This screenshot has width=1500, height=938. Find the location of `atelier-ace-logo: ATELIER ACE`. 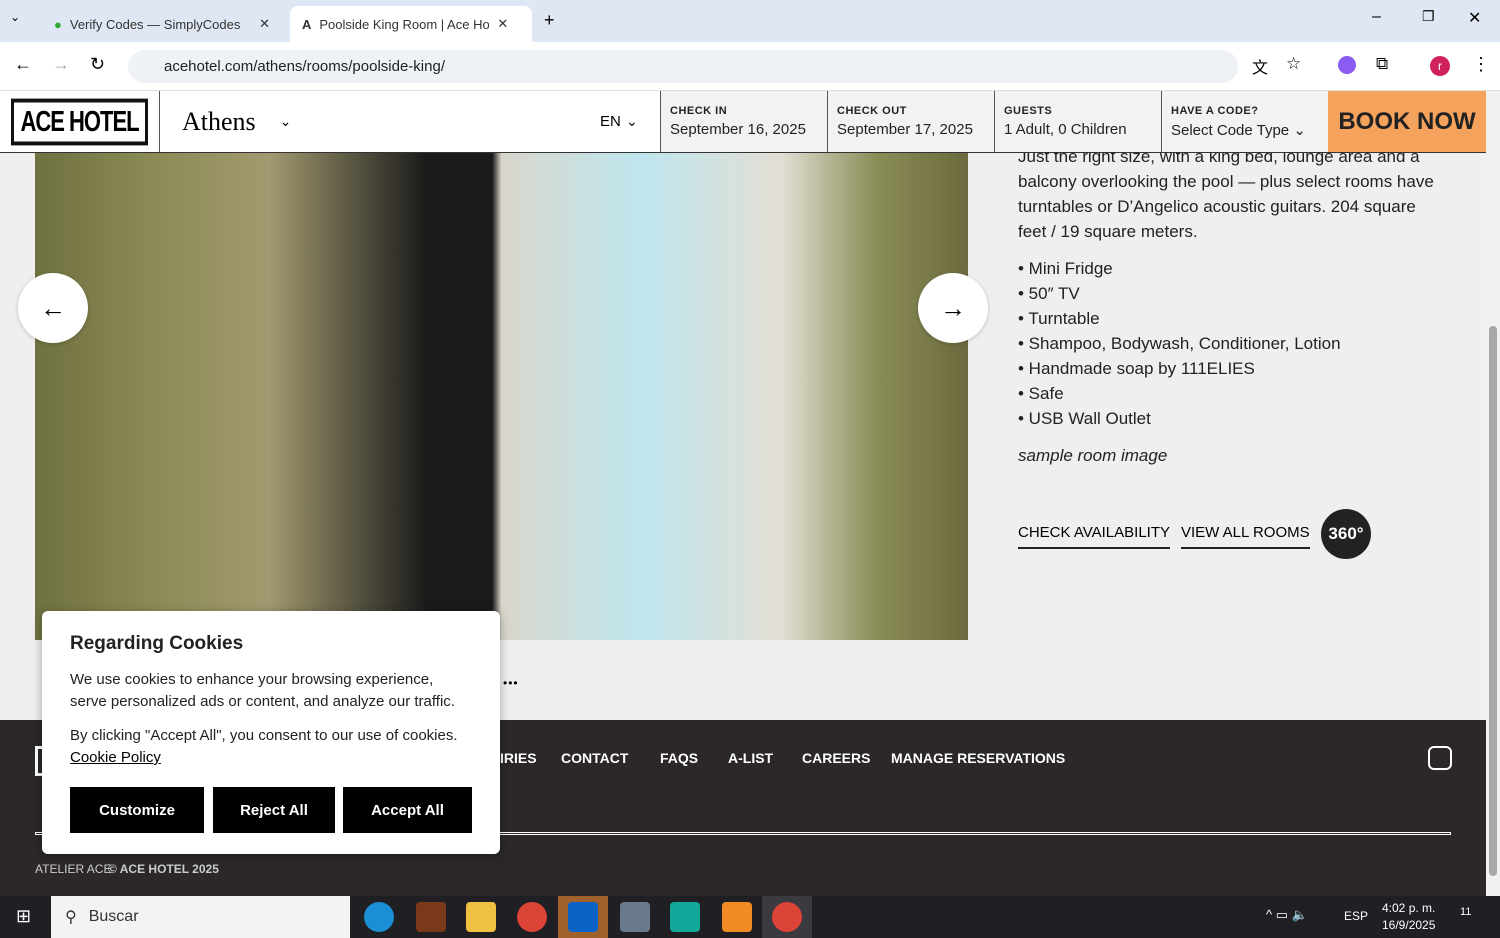

atelier-ace-logo: ATELIER ACE is located at coordinates (73, 869).